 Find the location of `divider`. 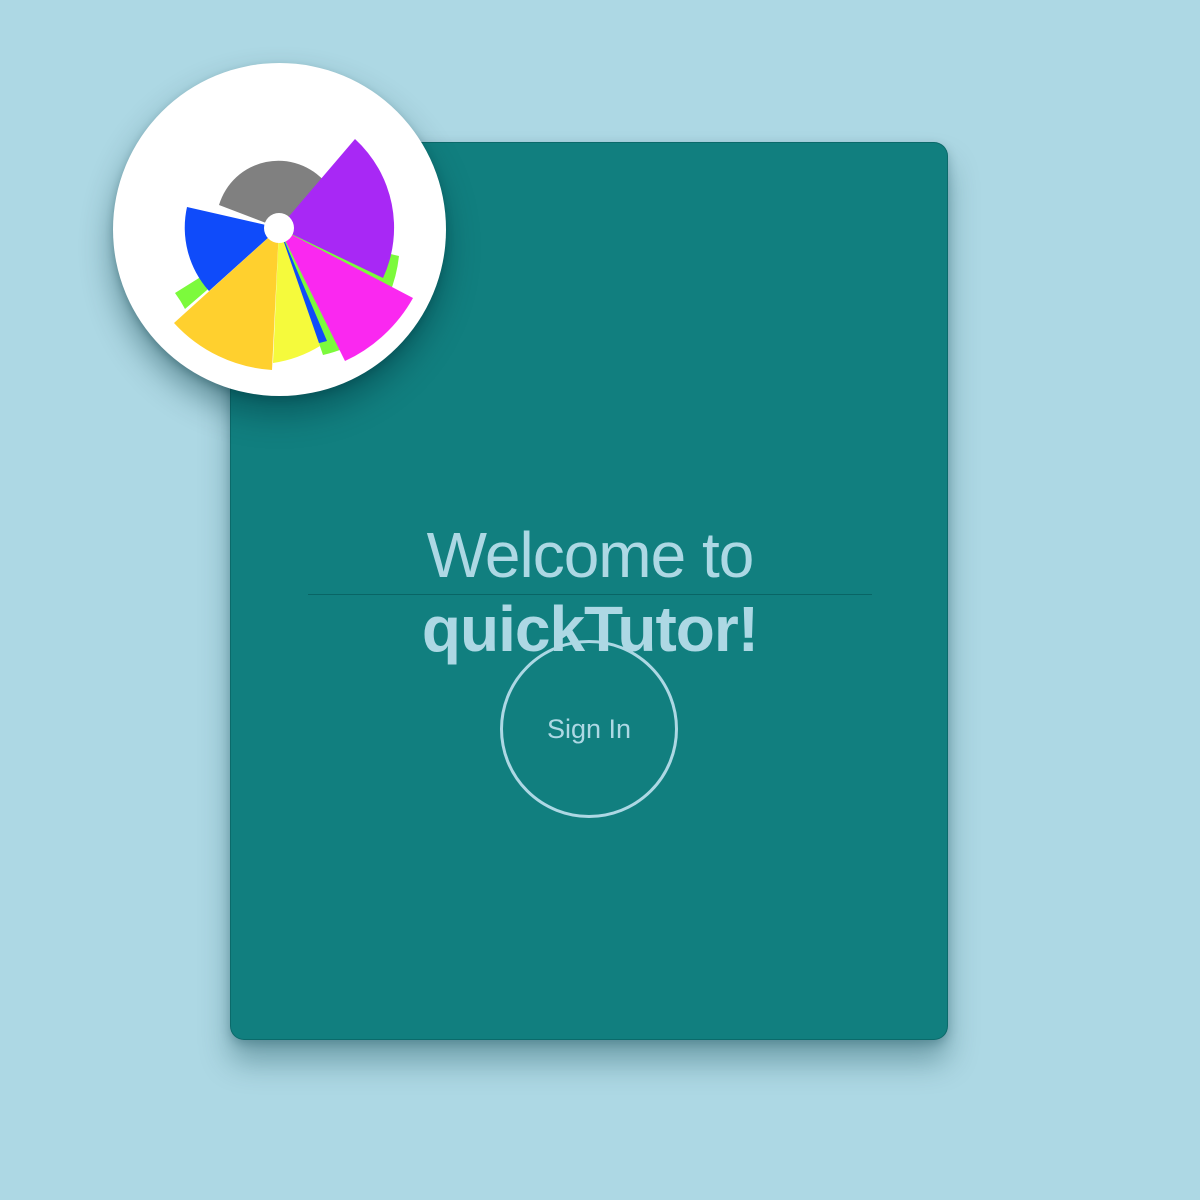

divider is located at coordinates (590, 594).